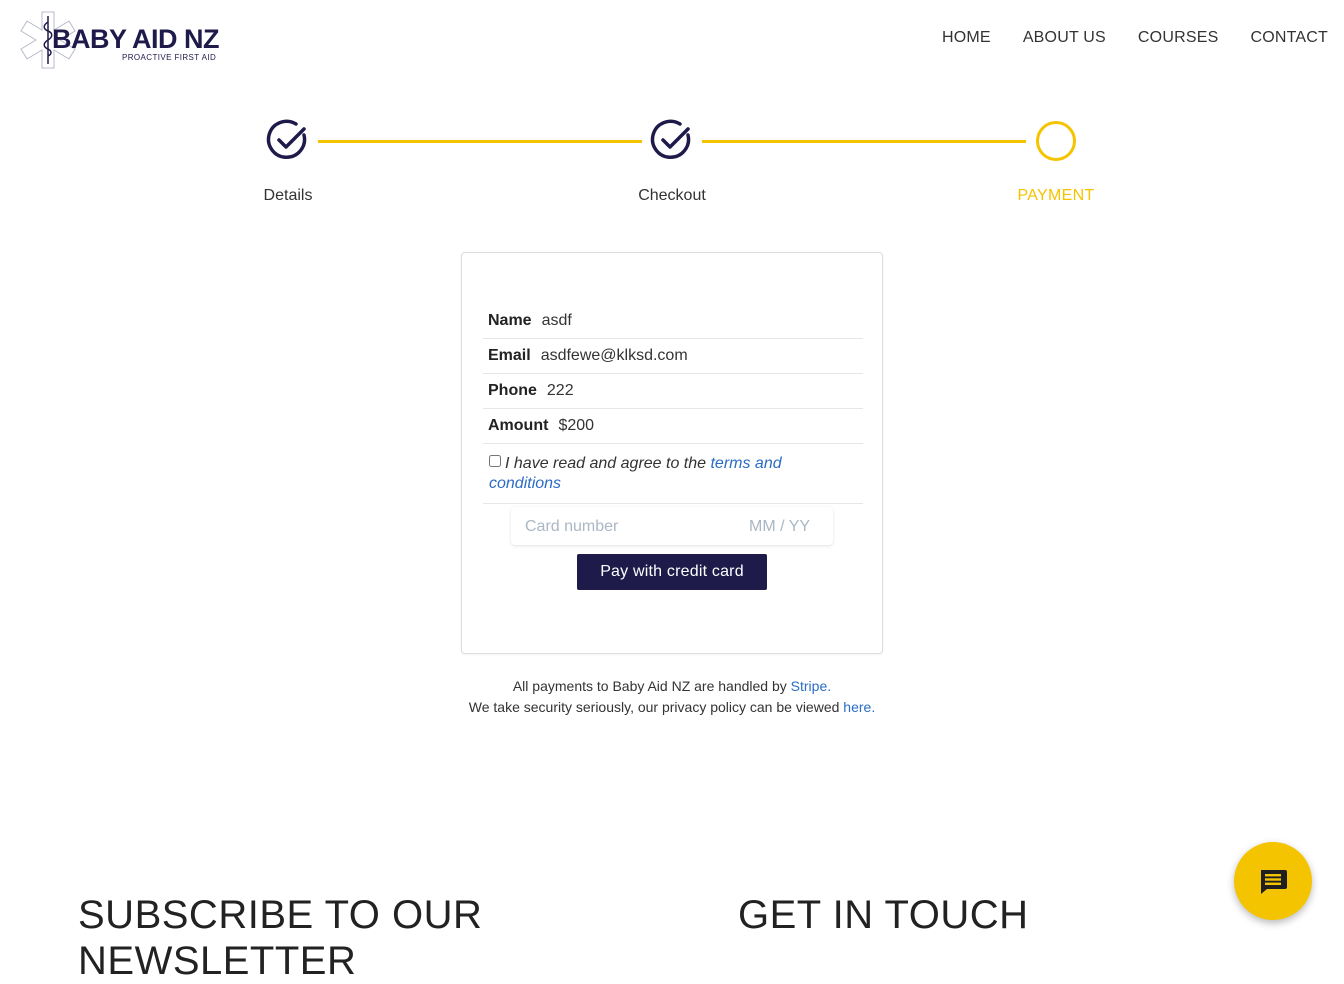 This screenshot has height=984, width=1344. What do you see at coordinates (1178, 38) in the screenshot?
I see `nav-item-courses: COURSES` at bounding box center [1178, 38].